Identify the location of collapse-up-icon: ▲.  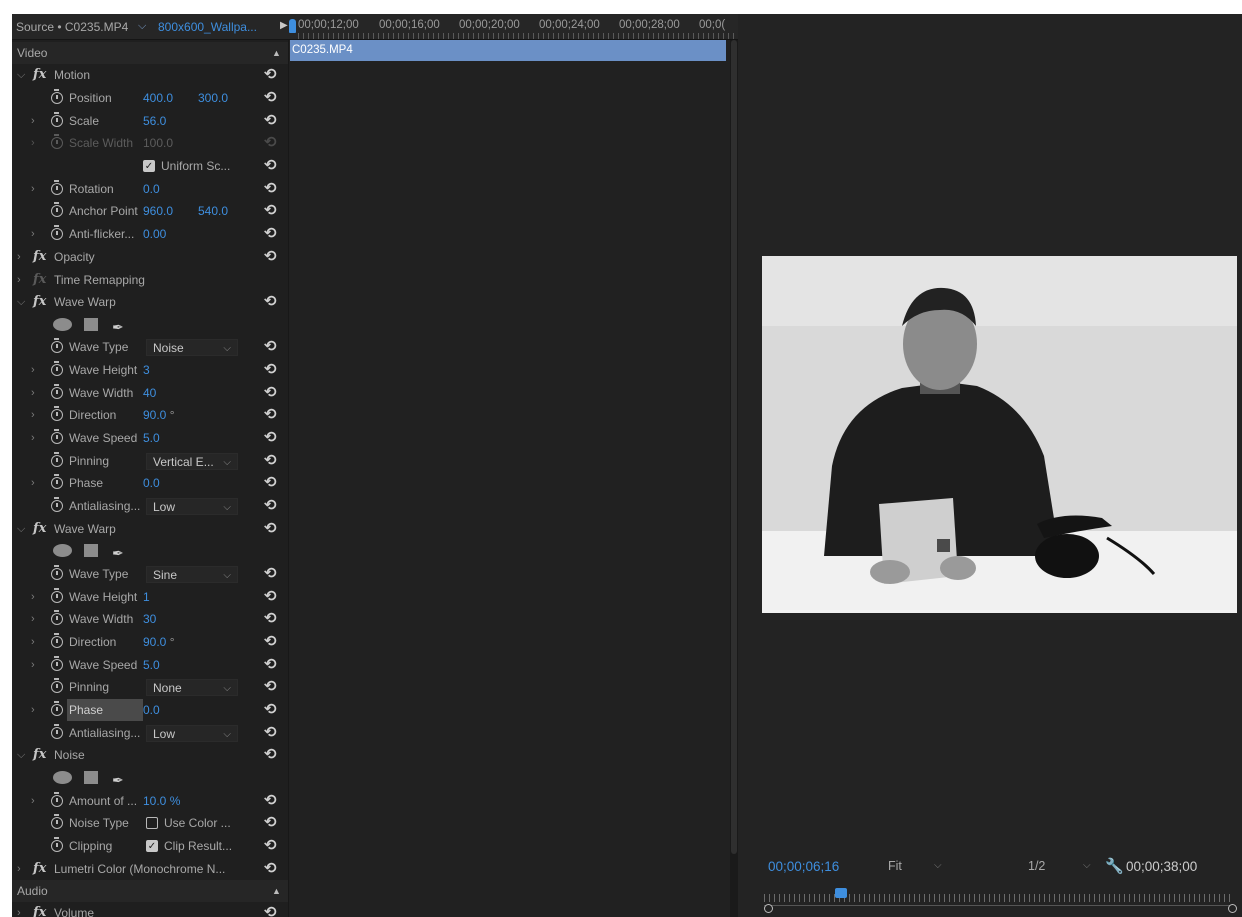
(276, 53).